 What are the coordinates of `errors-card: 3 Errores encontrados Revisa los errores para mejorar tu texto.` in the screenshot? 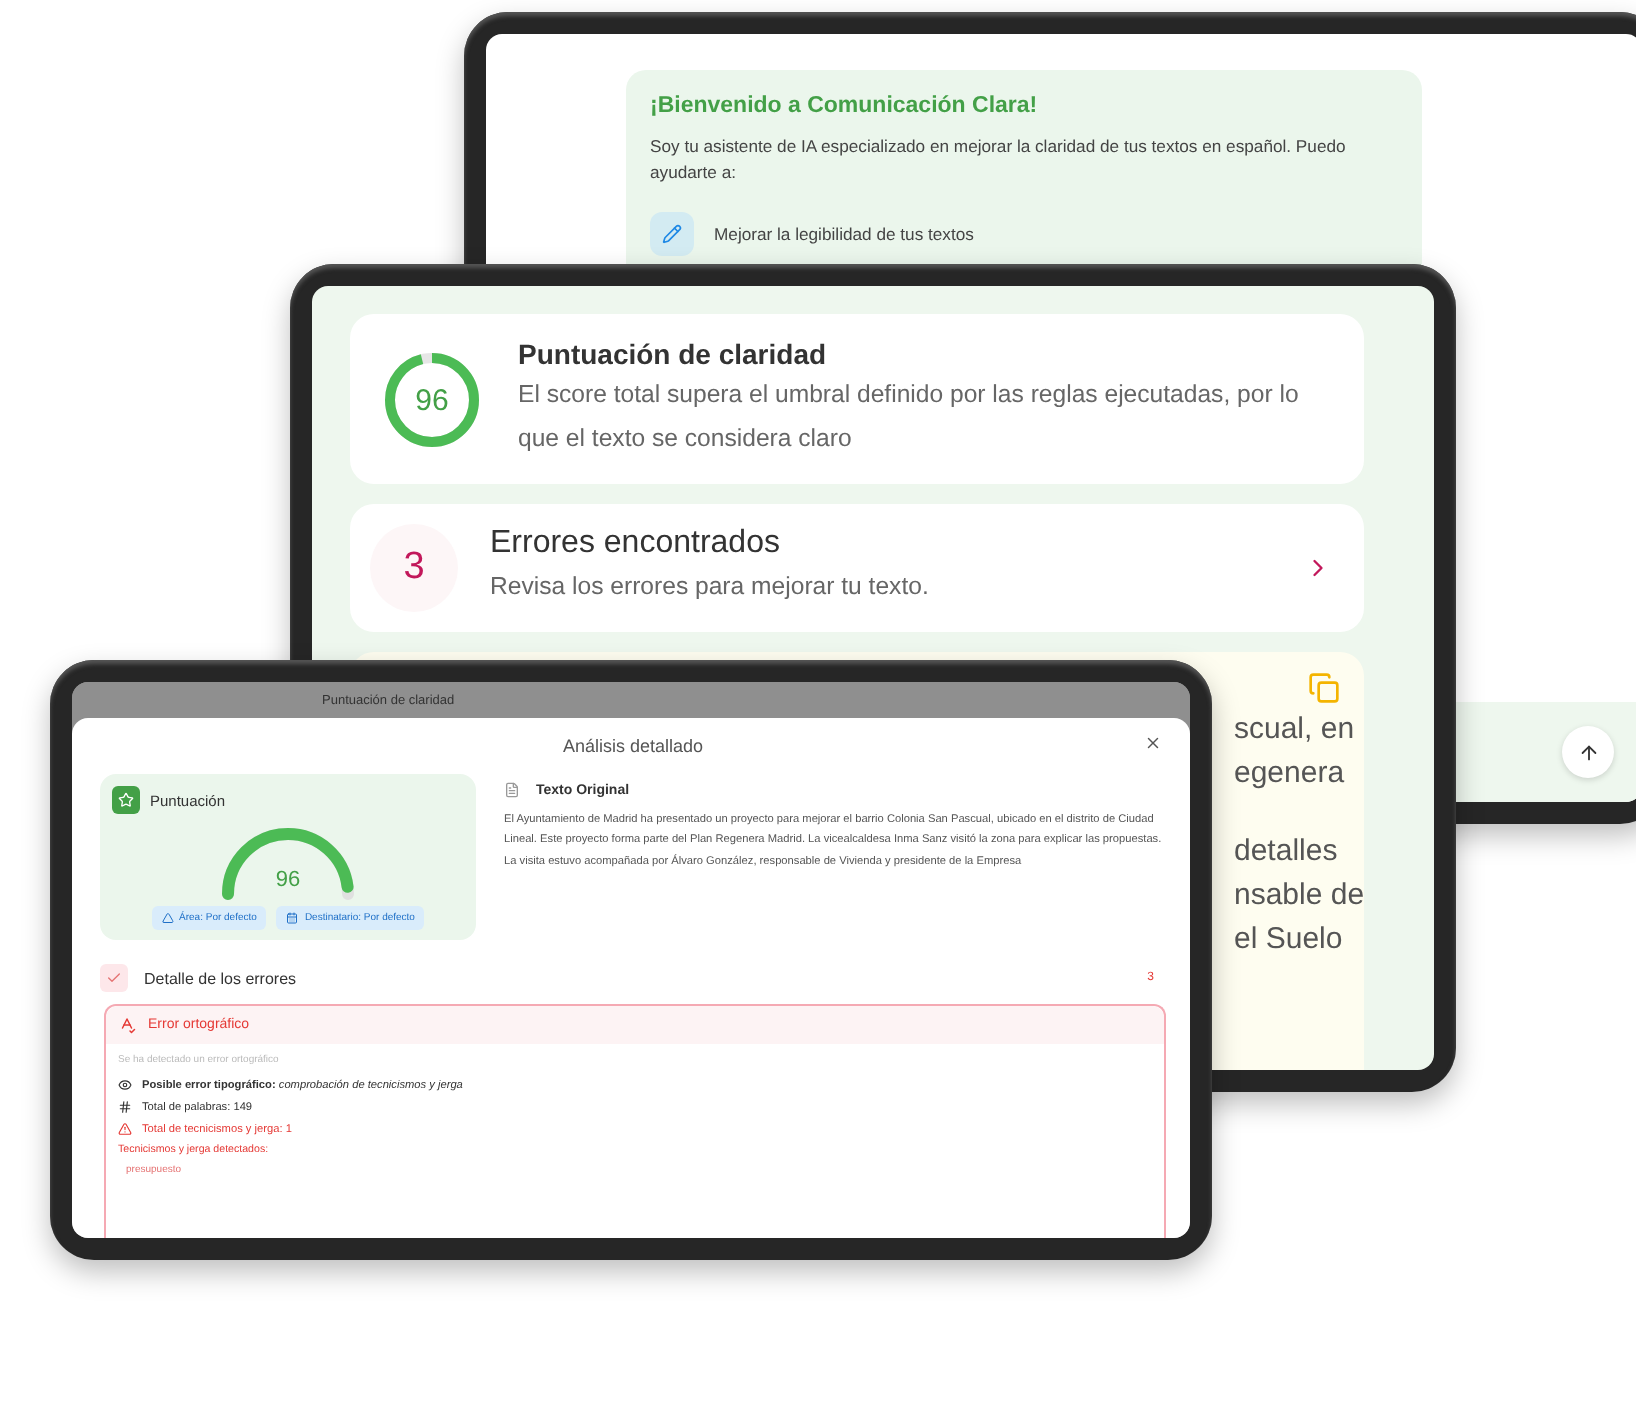 It's located at (857, 568).